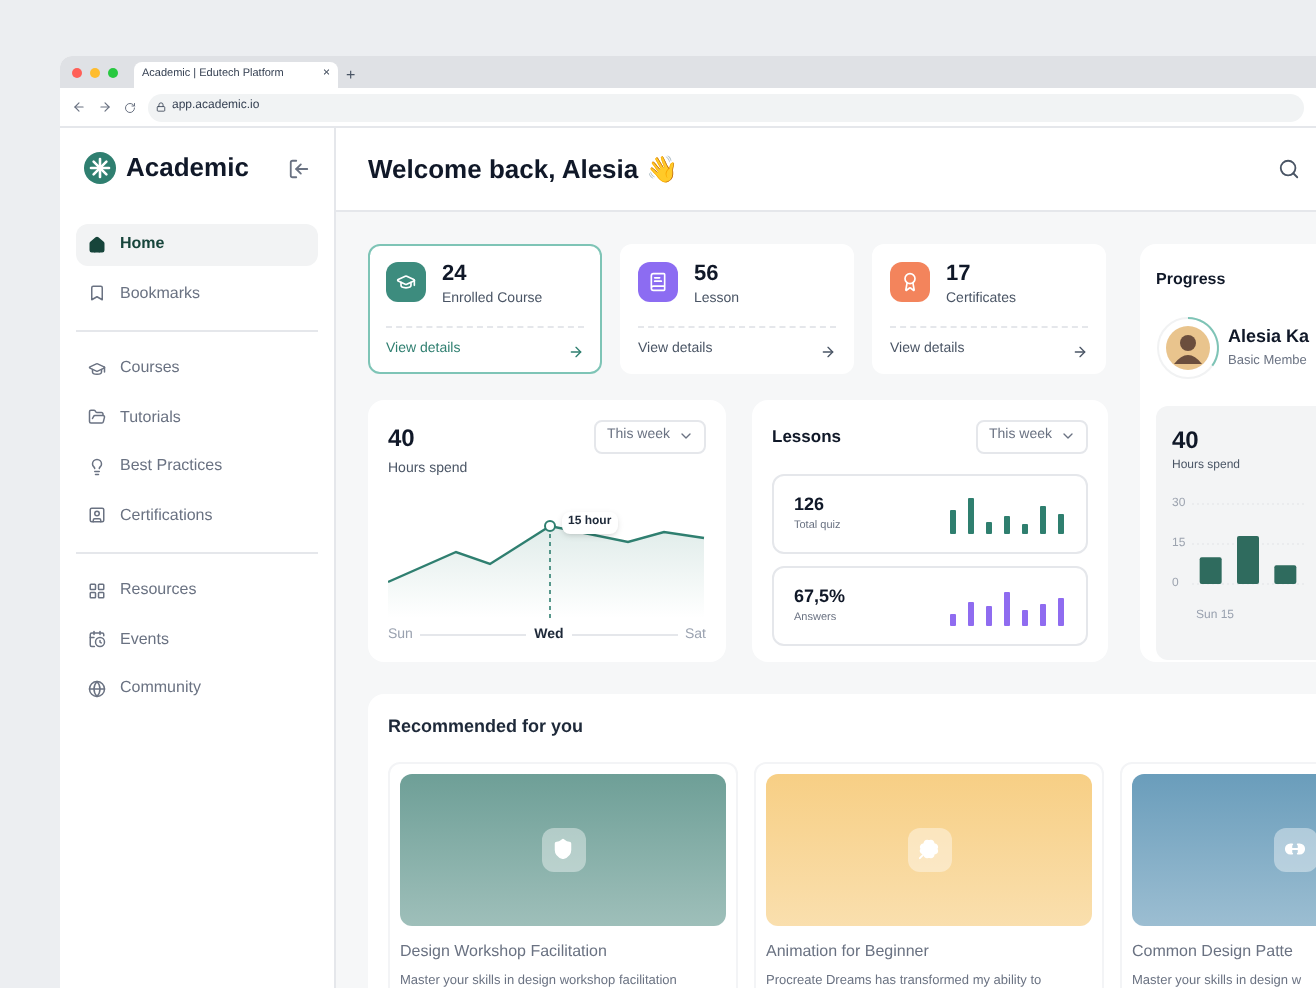 The height and width of the screenshot is (988, 1316). I want to click on sidebar-item: Courses, so click(197, 368).